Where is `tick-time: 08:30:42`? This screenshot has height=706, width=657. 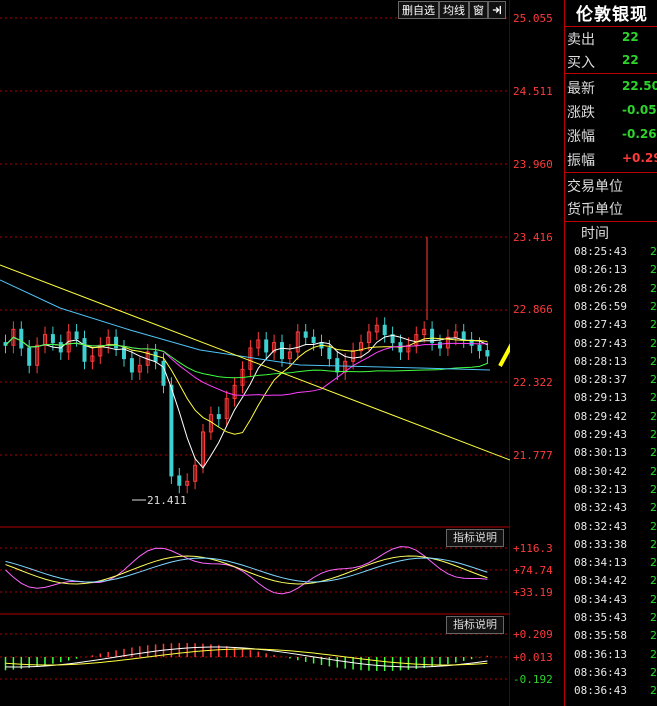
tick-time: 08:30:42 is located at coordinates (600, 471).